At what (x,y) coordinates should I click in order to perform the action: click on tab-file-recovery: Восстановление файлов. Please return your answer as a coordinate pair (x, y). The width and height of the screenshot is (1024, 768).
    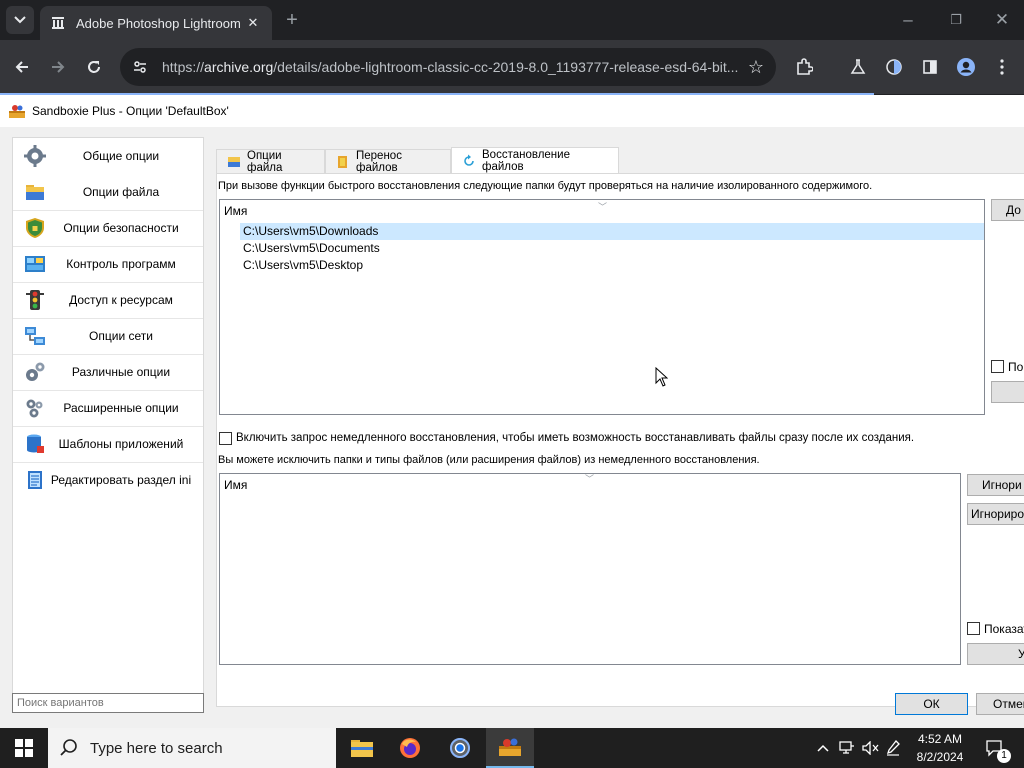
    Looking at the image, I should click on (535, 160).